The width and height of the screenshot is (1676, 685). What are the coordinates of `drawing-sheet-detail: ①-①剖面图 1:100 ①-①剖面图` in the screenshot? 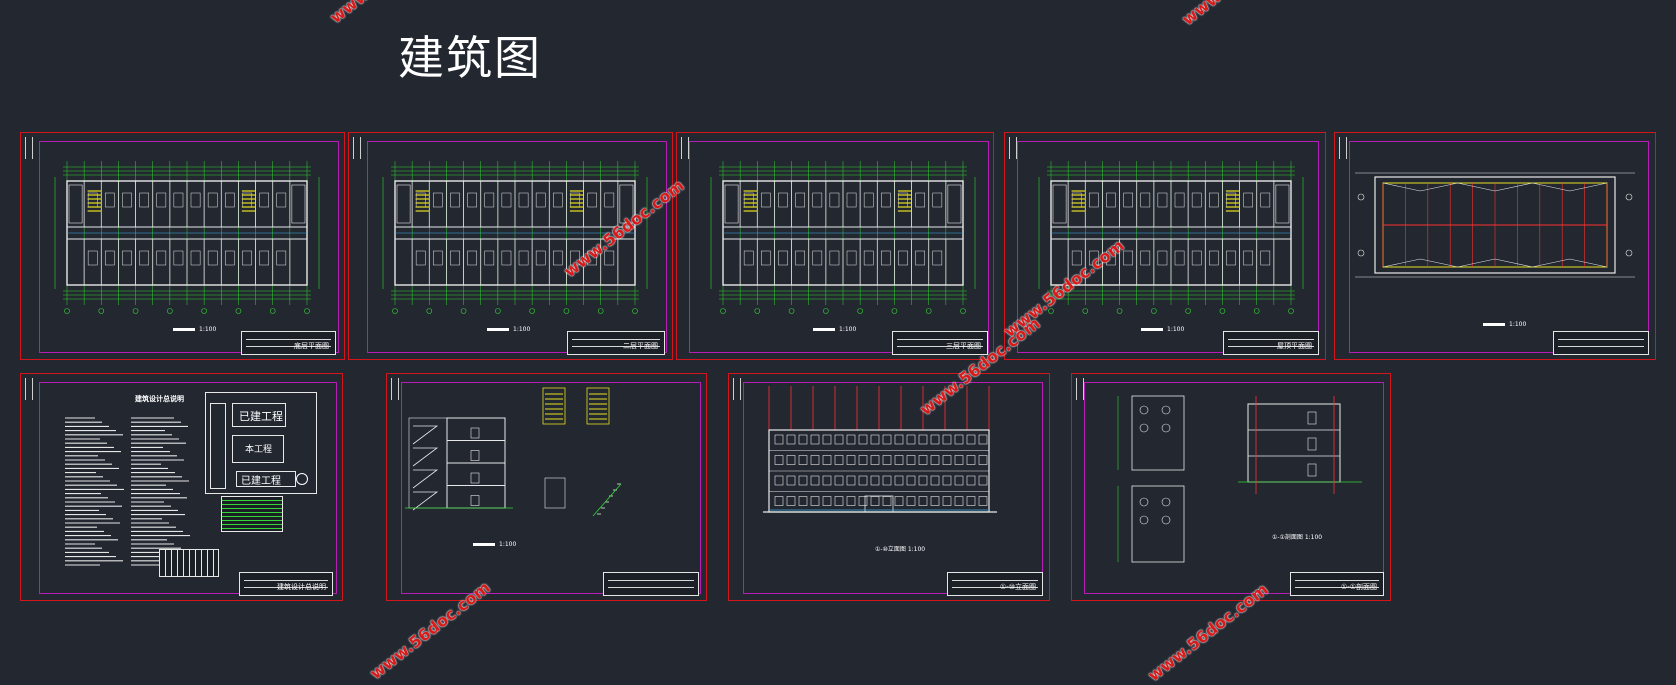 It's located at (1231, 487).